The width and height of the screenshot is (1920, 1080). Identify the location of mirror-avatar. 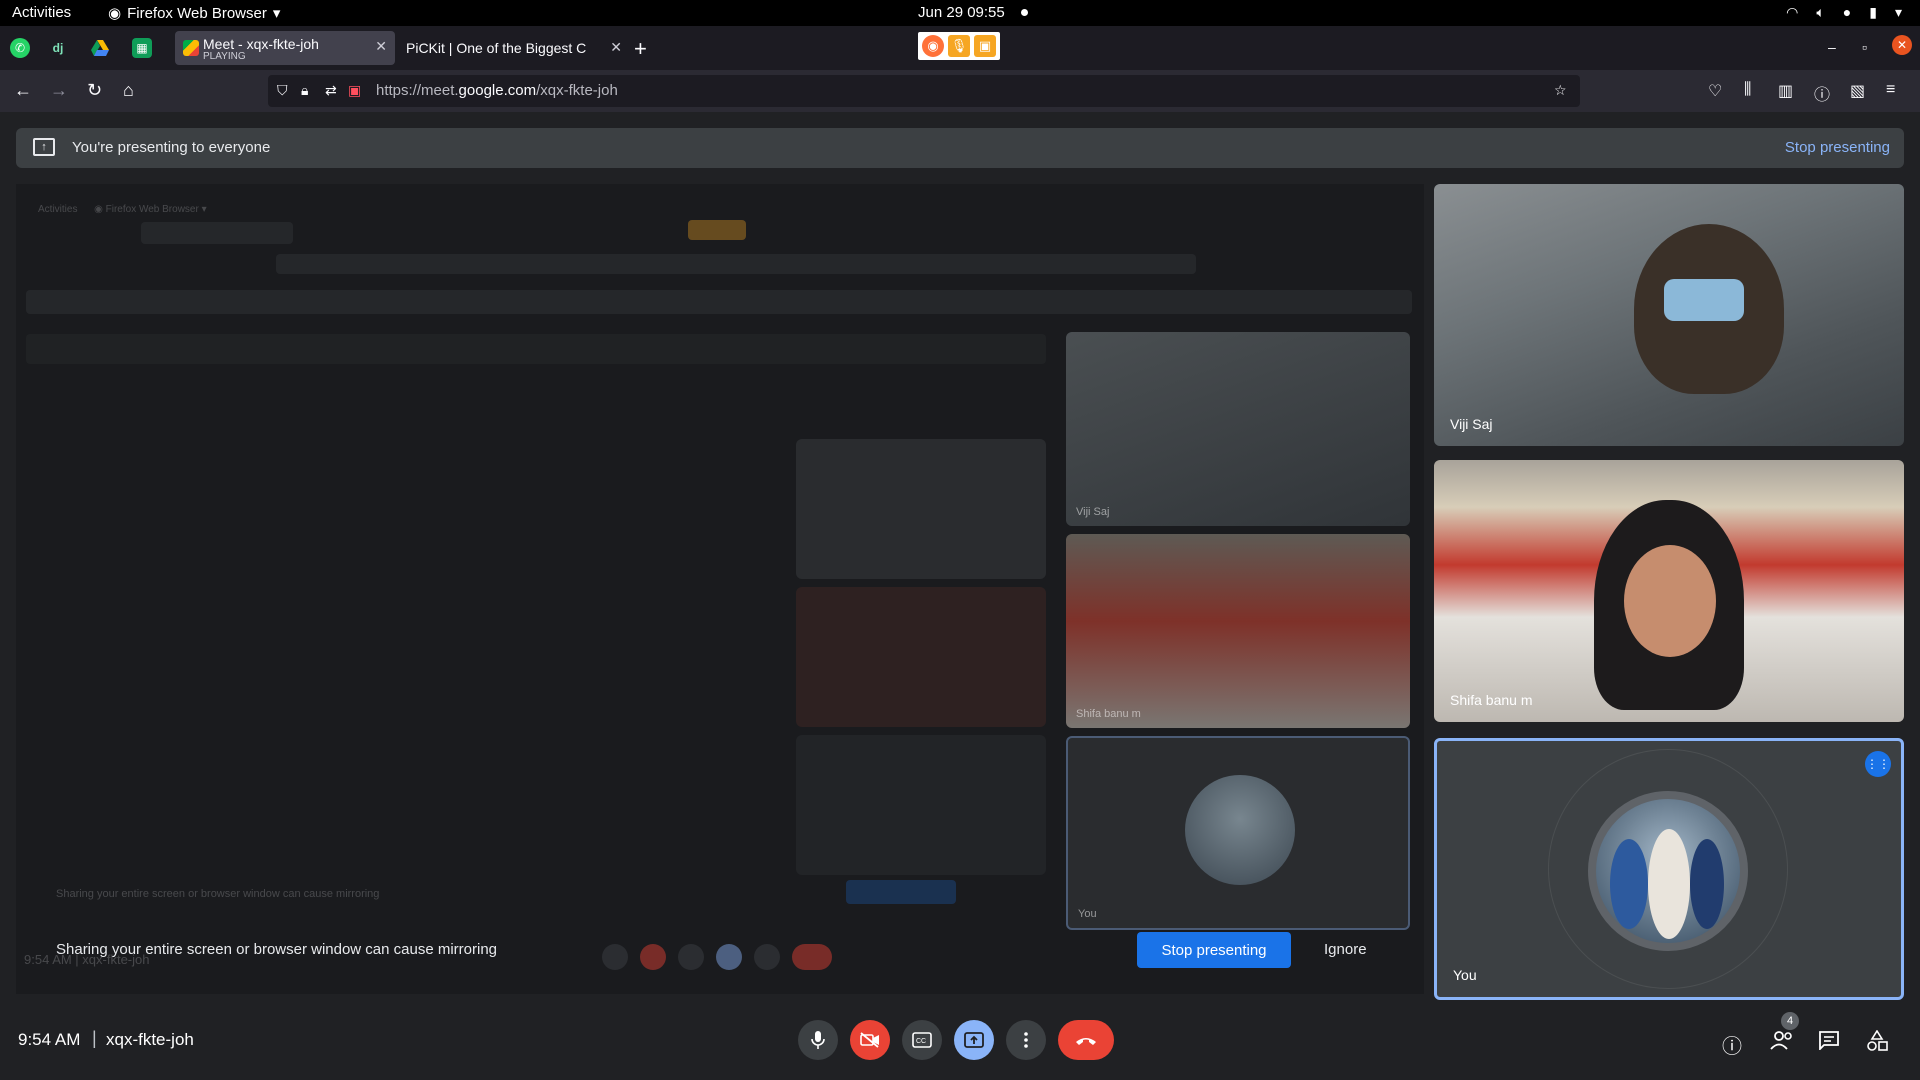
(1240, 830).